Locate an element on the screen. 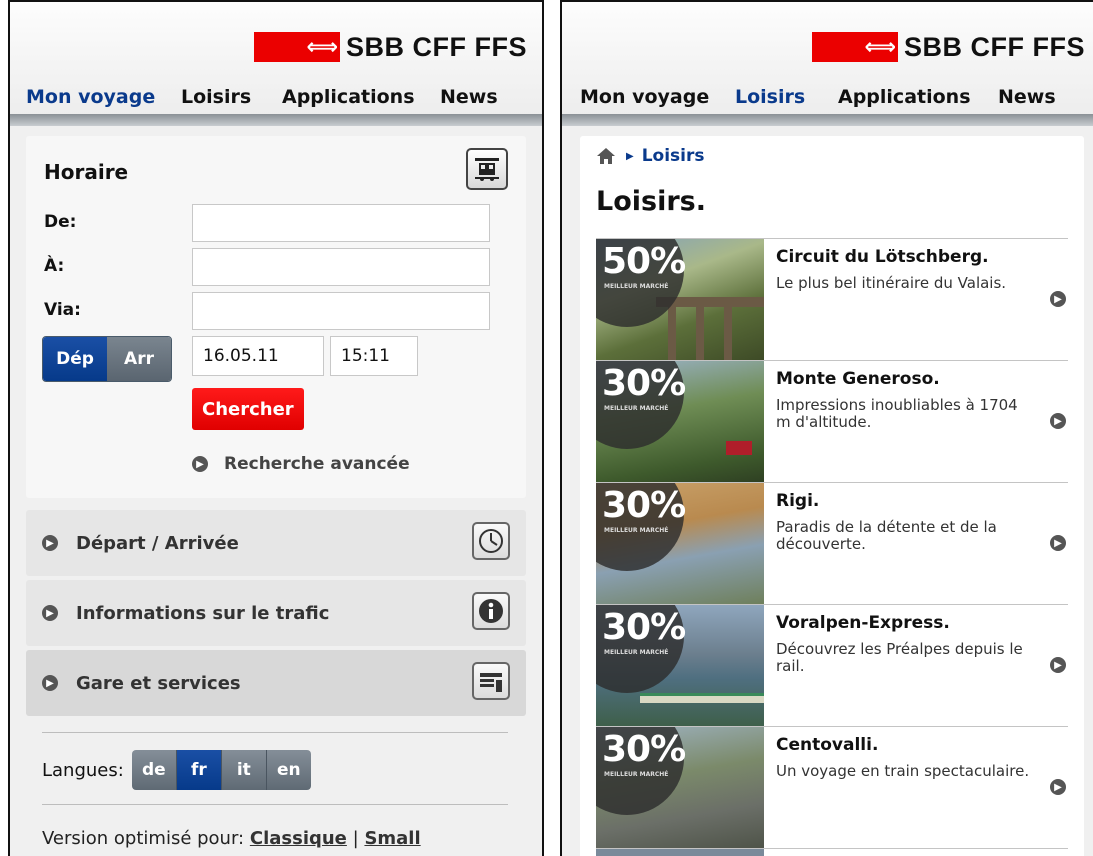 This screenshot has height=856, width=1093. clock-icon is located at coordinates (491, 541).